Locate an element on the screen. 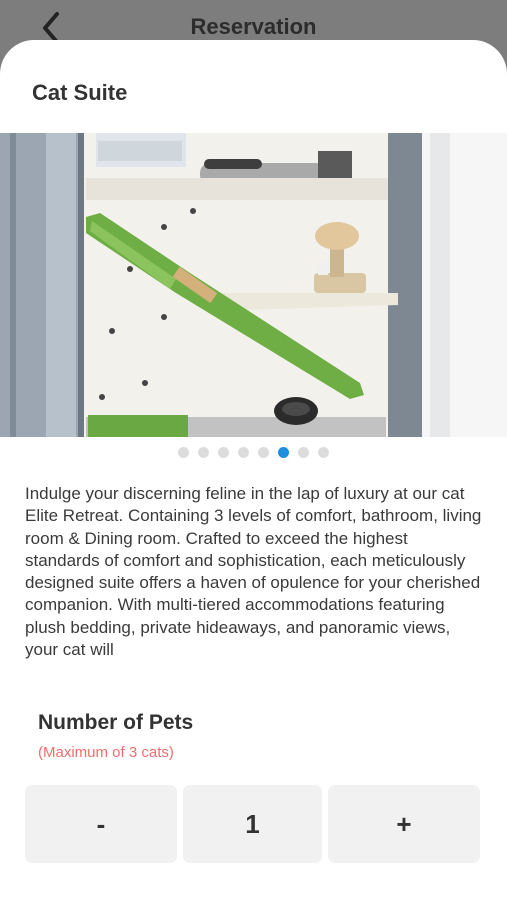 This screenshot has width=507, height=900. gallery-pagination is located at coordinates (253, 453).